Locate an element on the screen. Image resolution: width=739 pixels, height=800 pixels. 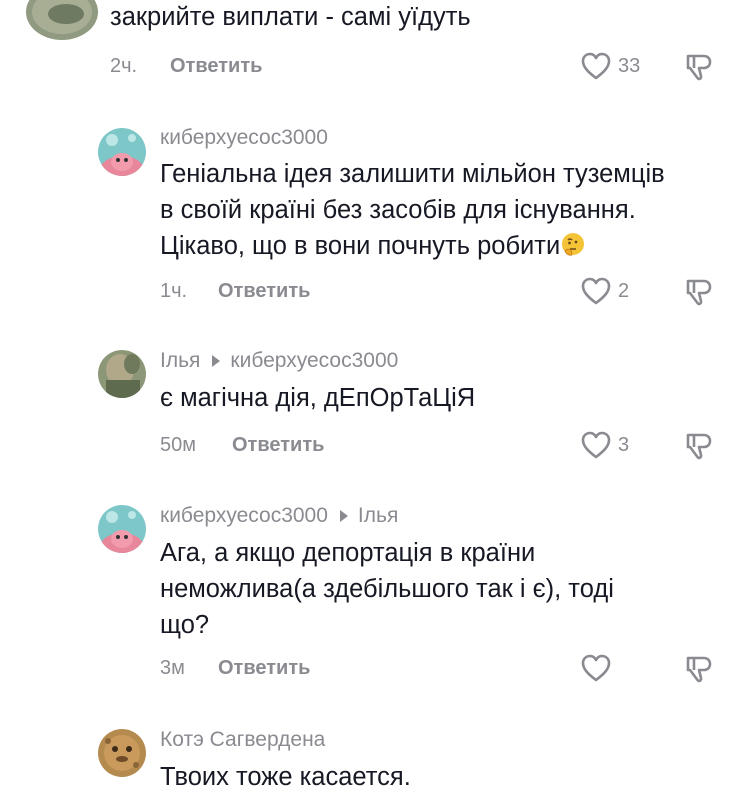
comment-author-row: Котэ Сагвердена is located at coordinates (242, 740).